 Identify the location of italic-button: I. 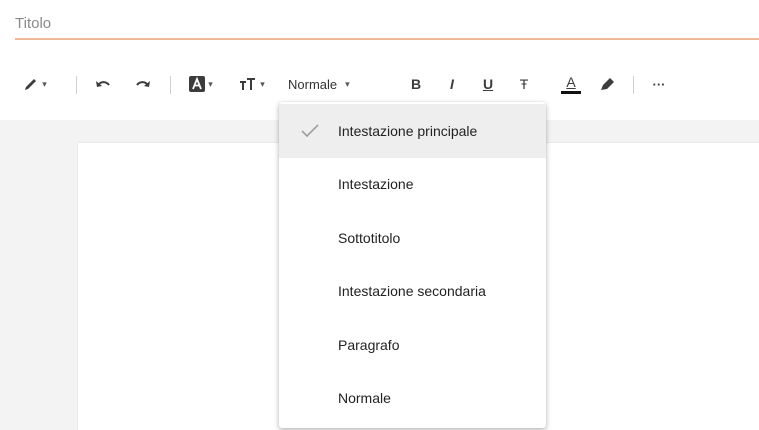
(452, 84).